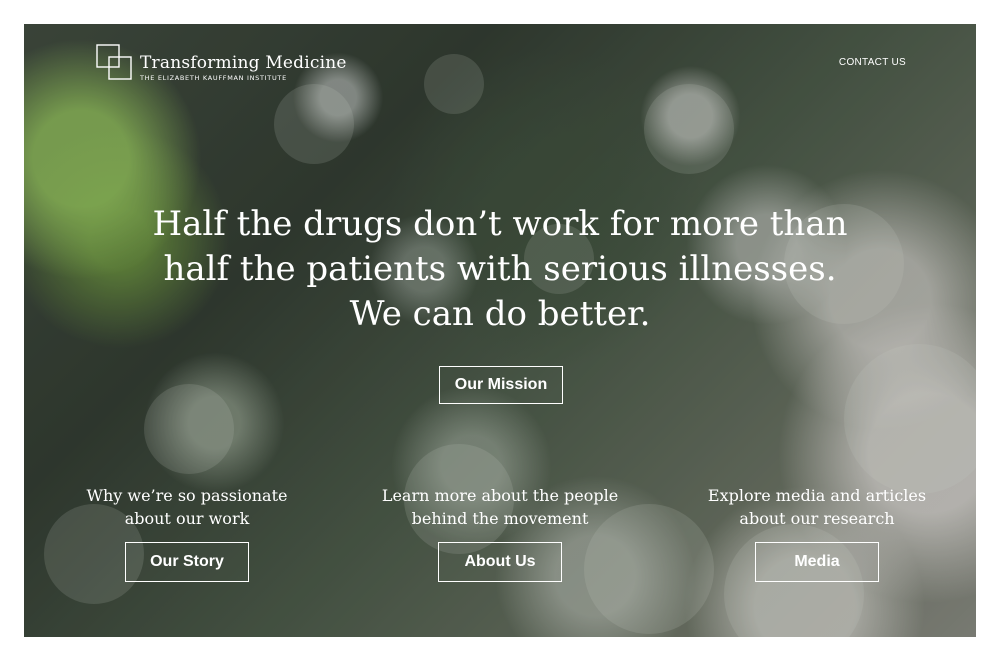 This screenshot has width=1000, height=661. What do you see at coordinates (500, 314) in the screenshot?
I see `headline-line: We can do better.` at bounding box center [500, 314].